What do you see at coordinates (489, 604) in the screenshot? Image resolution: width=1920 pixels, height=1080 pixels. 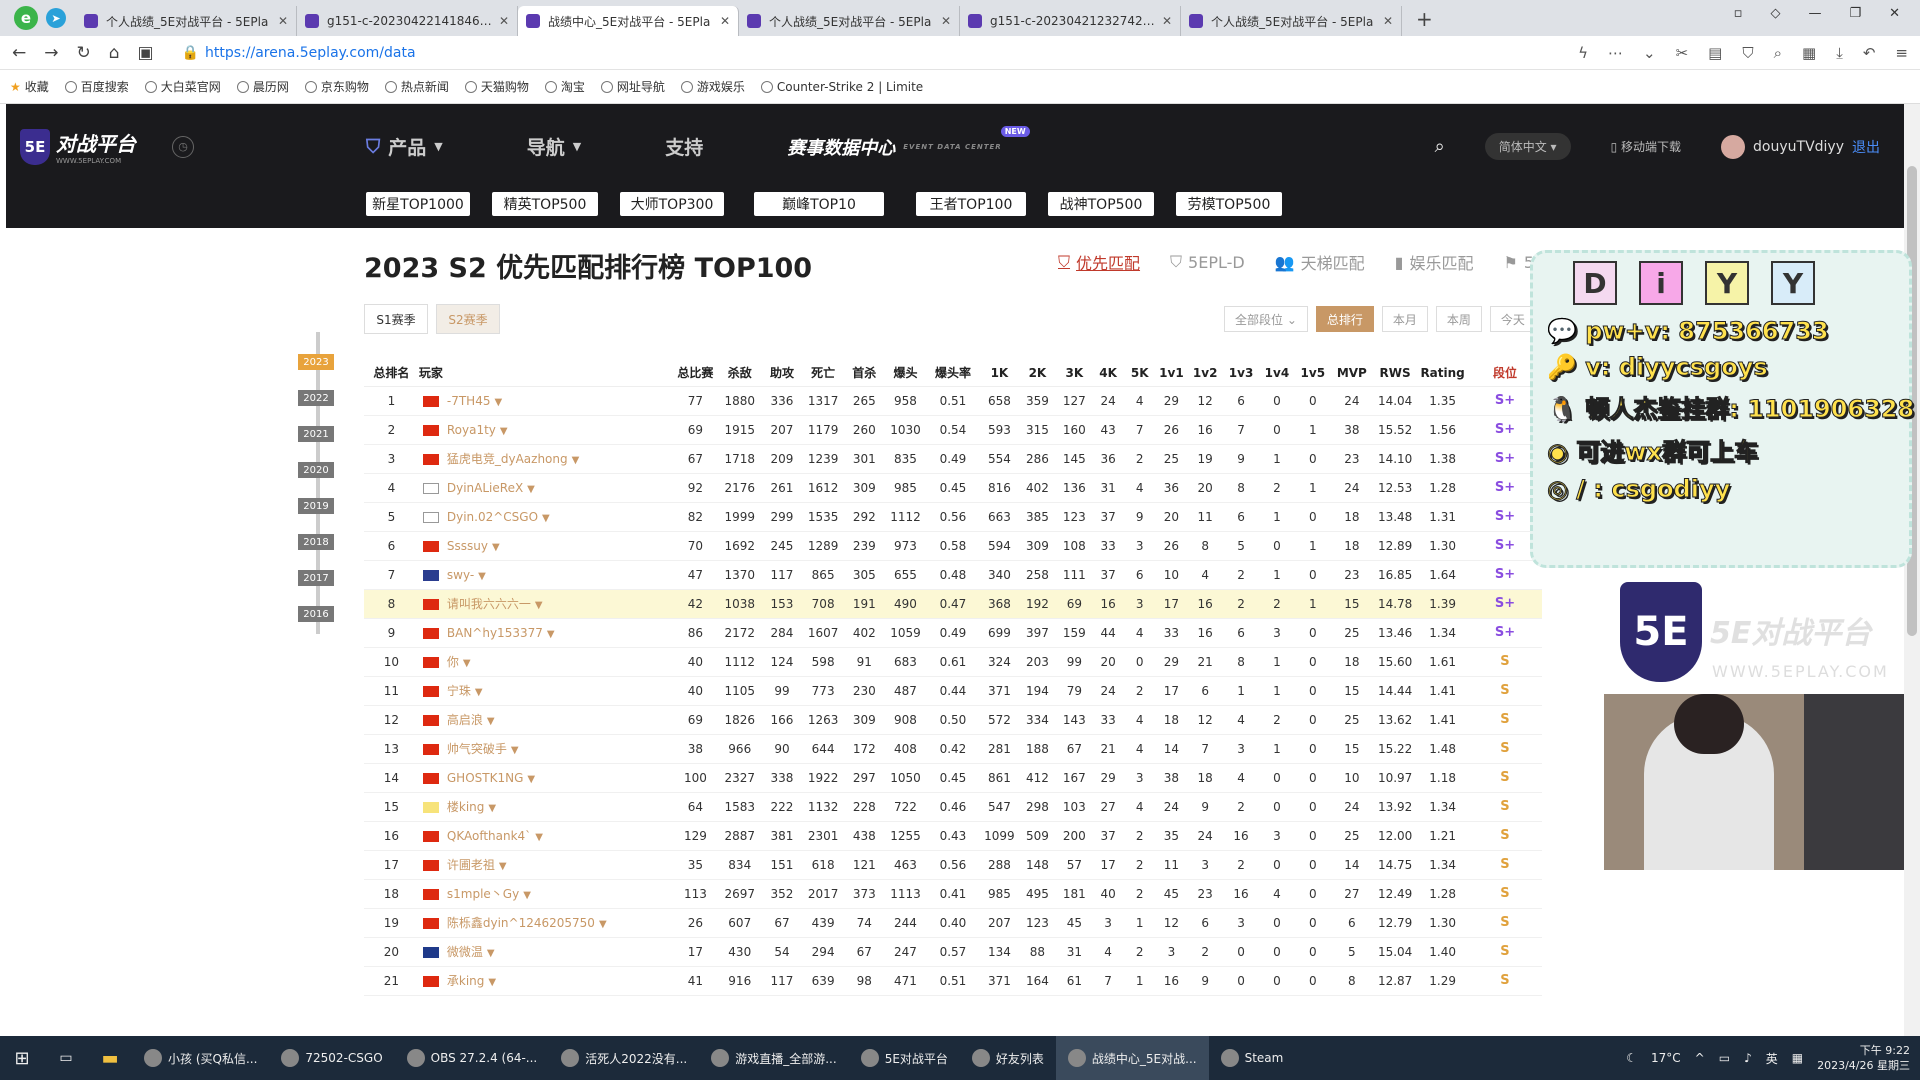 I see `player-name: 请叫我六六六一` at bounding box center [489, 604].